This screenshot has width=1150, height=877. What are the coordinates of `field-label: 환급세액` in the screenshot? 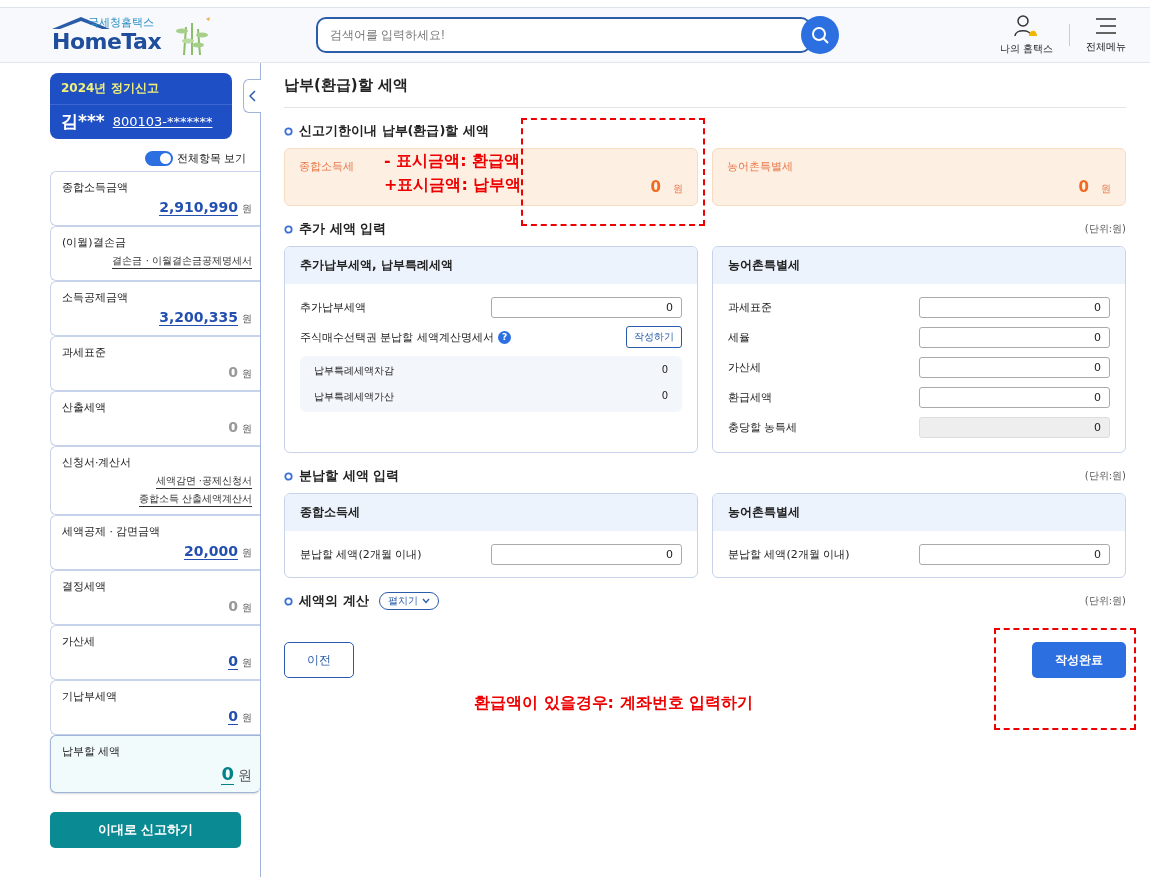 It's located at (750, 397).